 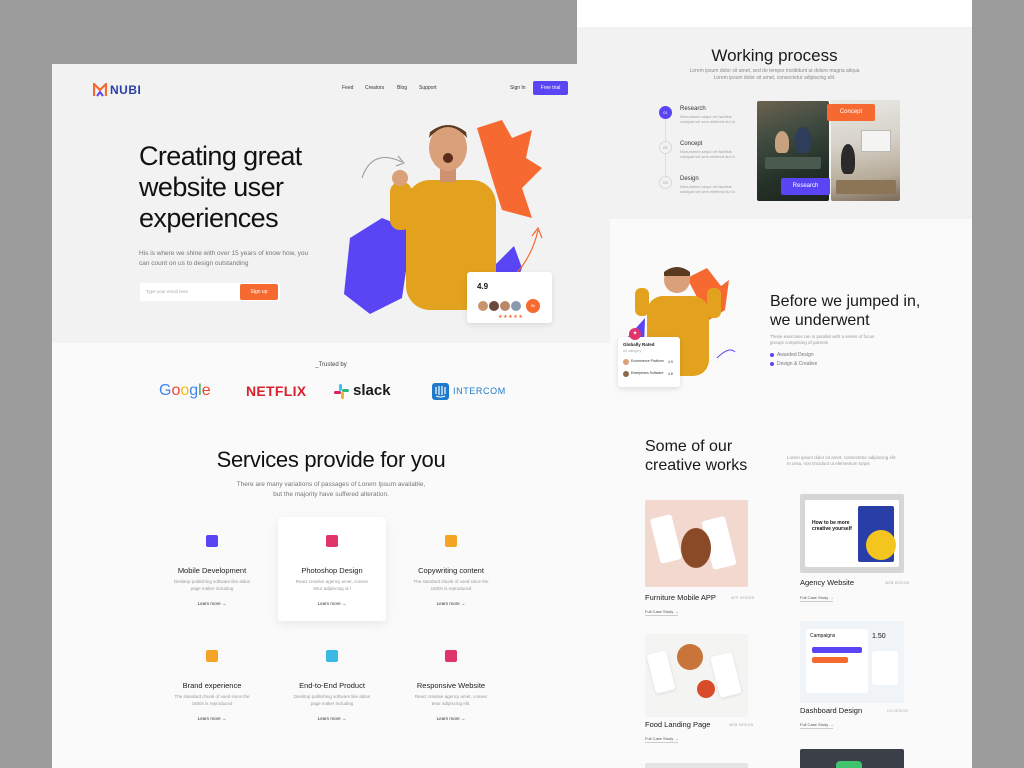 I want to click on slack-logo-icon, so click(x=341, y=391).